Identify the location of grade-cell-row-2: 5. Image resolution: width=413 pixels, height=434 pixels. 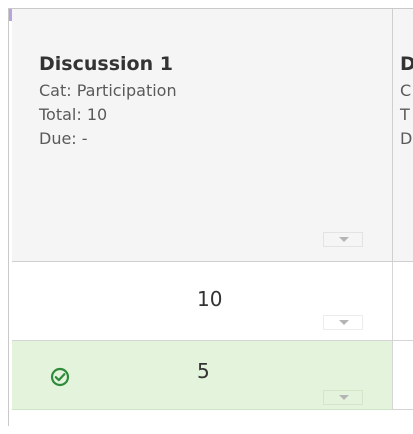
(202, 375).